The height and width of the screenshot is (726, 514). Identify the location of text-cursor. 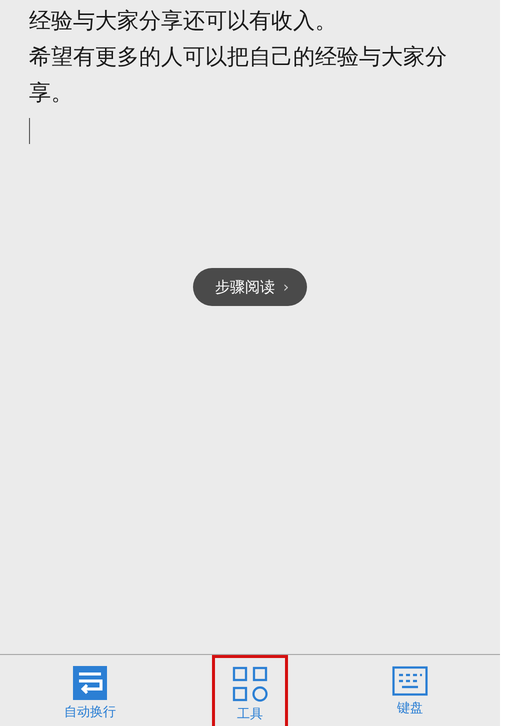
(29, 131).